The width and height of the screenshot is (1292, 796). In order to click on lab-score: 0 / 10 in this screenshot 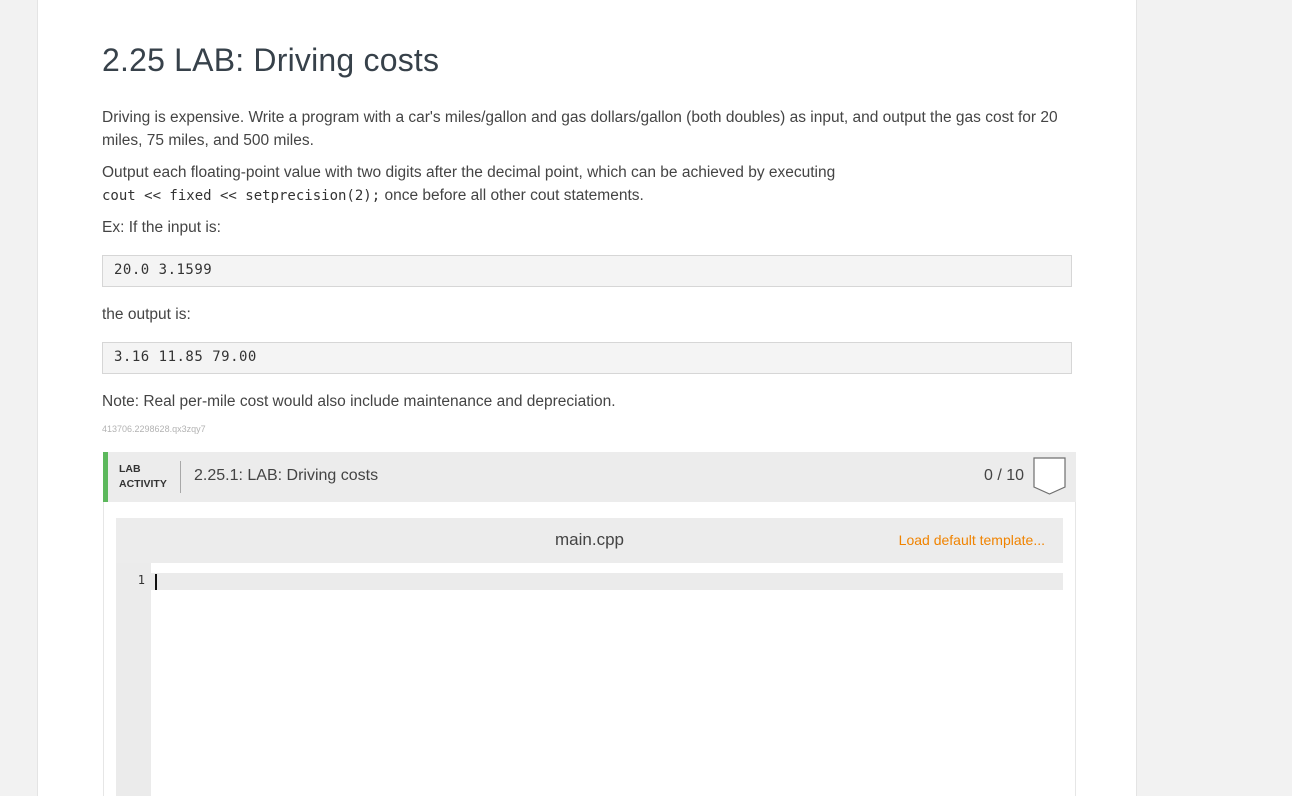, I will do `click(1004, 476)`.